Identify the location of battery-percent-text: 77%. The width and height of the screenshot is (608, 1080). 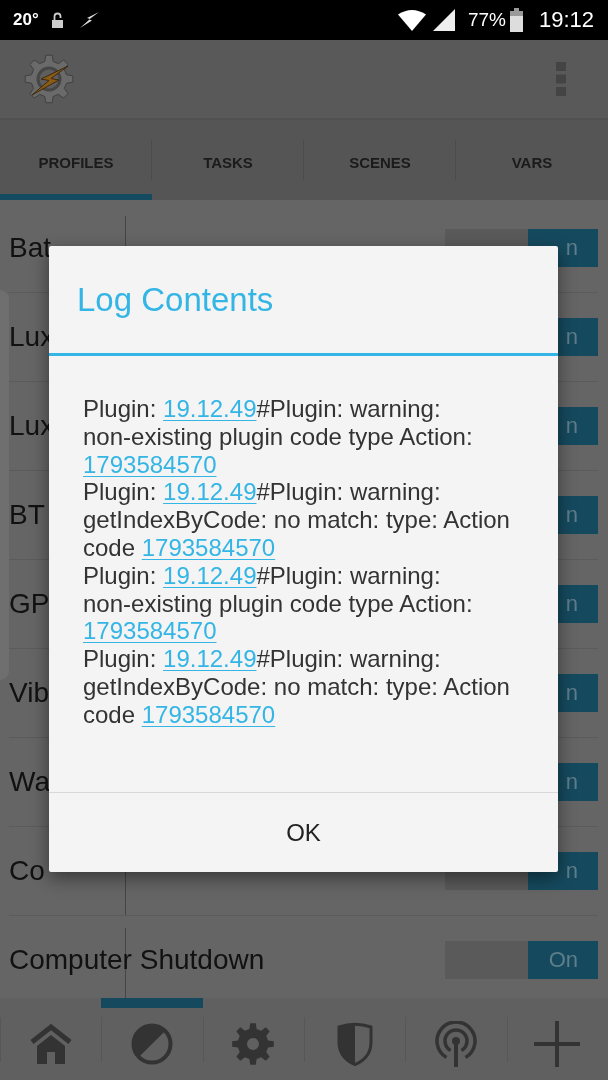
(486, 20).